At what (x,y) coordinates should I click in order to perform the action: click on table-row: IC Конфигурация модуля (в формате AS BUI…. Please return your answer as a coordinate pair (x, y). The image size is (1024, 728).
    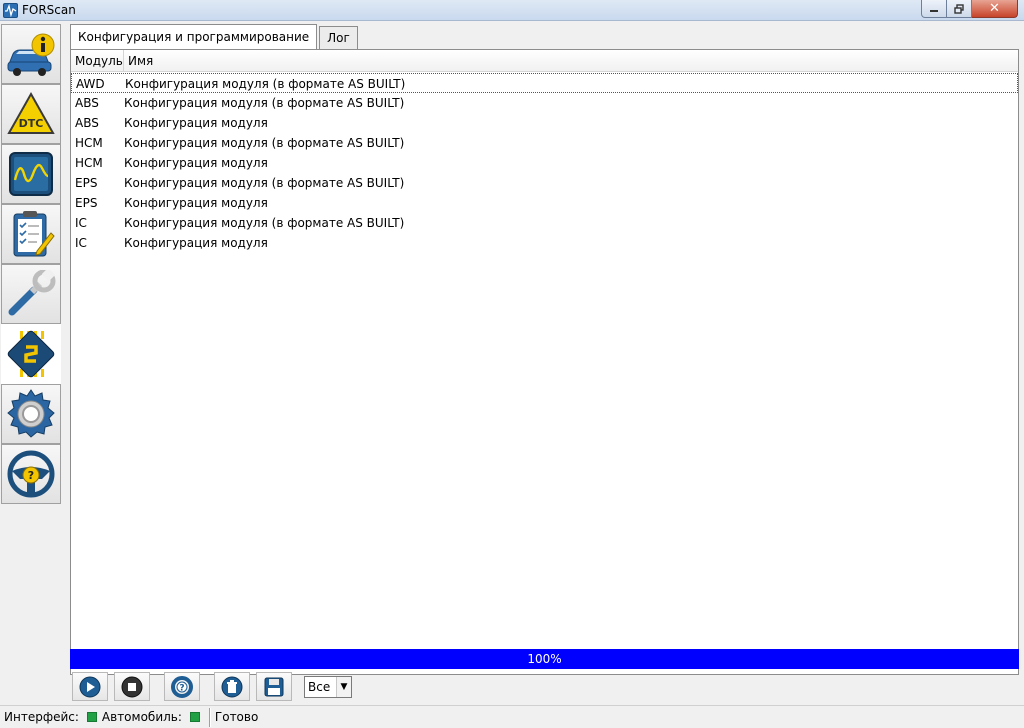
    Looking at the image, I should click on (544, 223).